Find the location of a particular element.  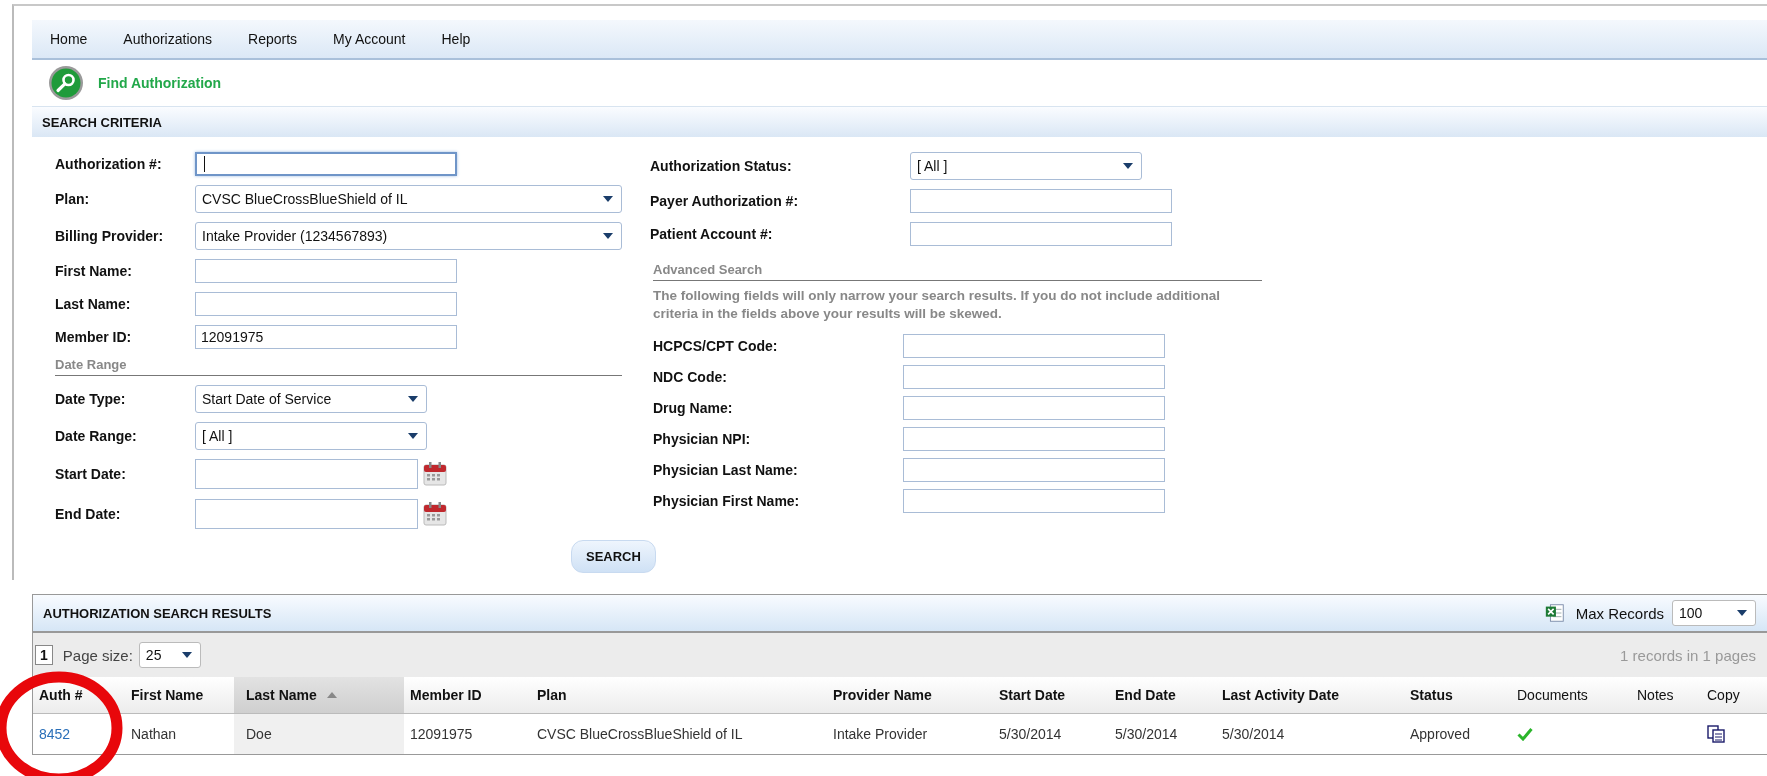

field-label: Drug Name: is located at coordinates (693, 407).